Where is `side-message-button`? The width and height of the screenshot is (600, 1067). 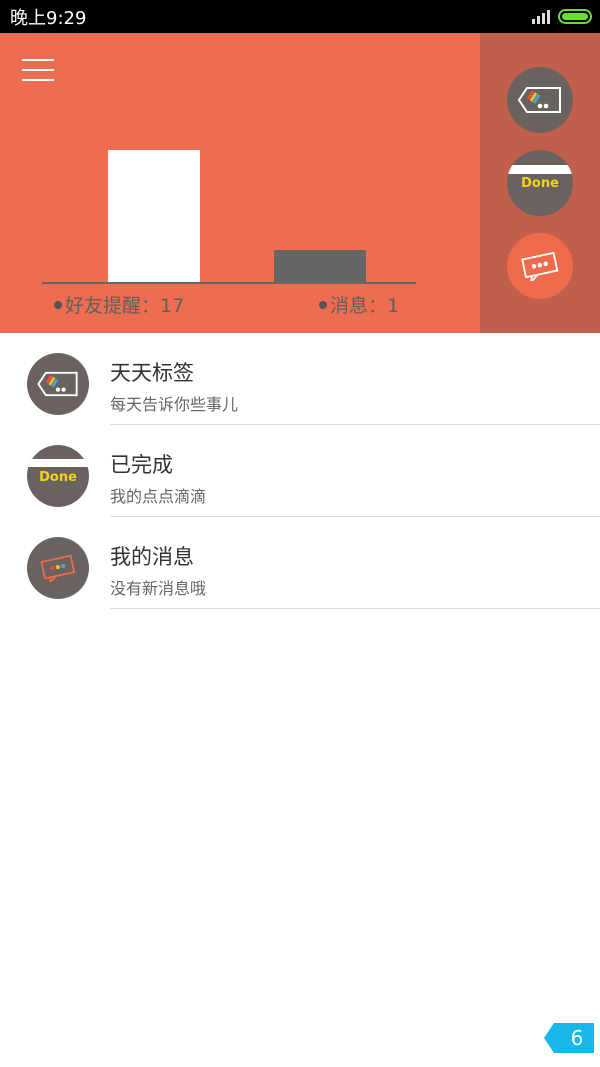 side-message-button is located at coordinates (540, 266).